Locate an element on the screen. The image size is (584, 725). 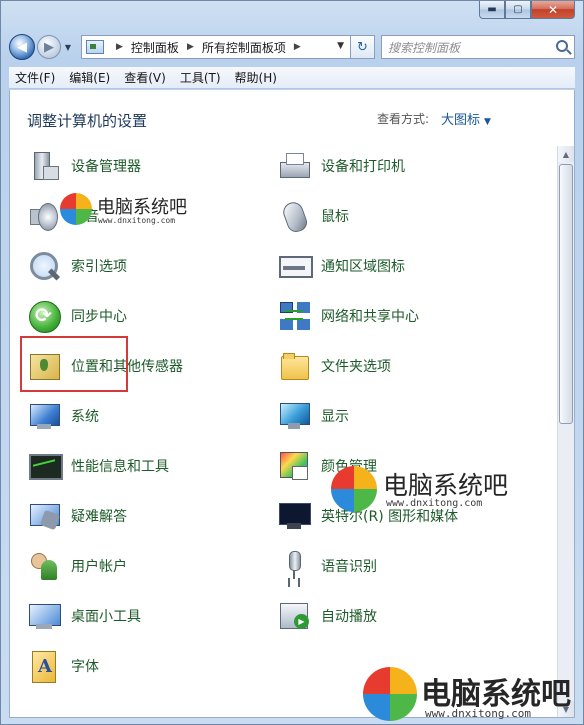
recent-pages-dropdown: ▼ is located at coordinates (68, 47).